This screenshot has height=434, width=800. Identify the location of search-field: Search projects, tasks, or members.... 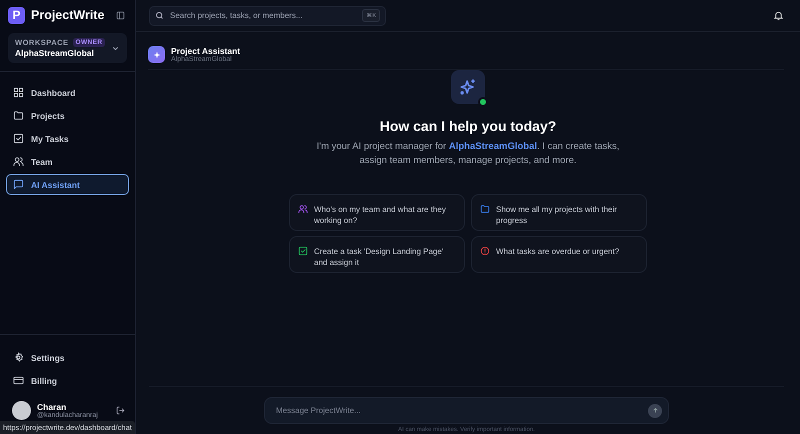
(263, 15).